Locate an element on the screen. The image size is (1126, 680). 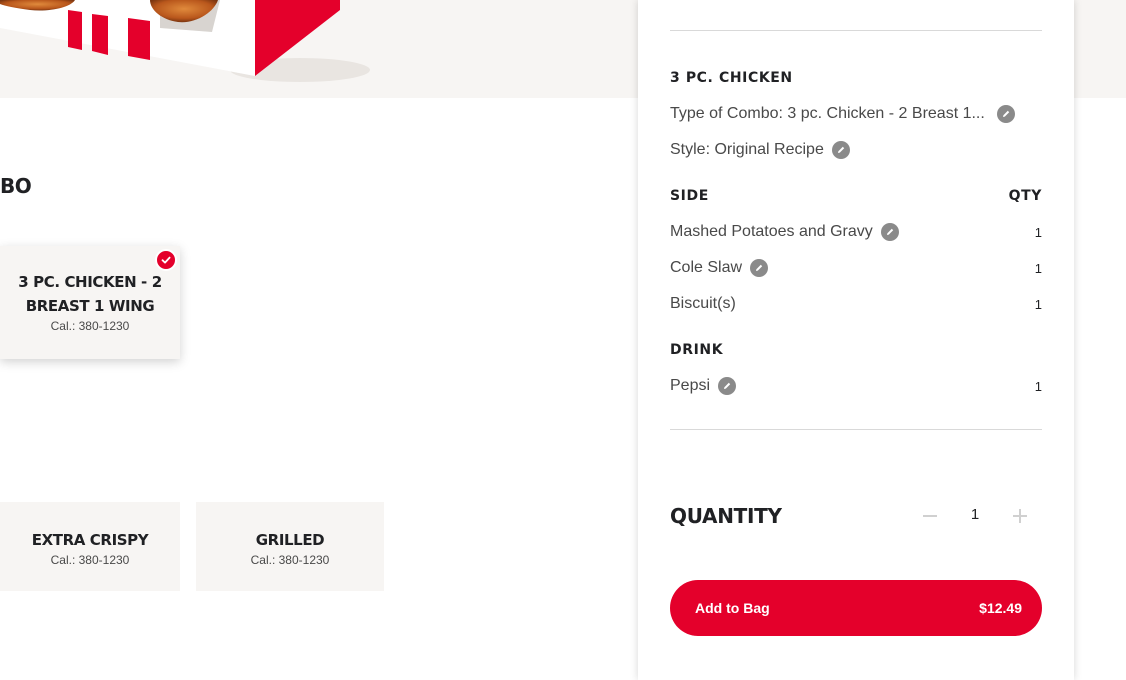
card-title: 3 PC. CHICKEN - 2 BREAST 1 WING is located at coordinates (90, 294).